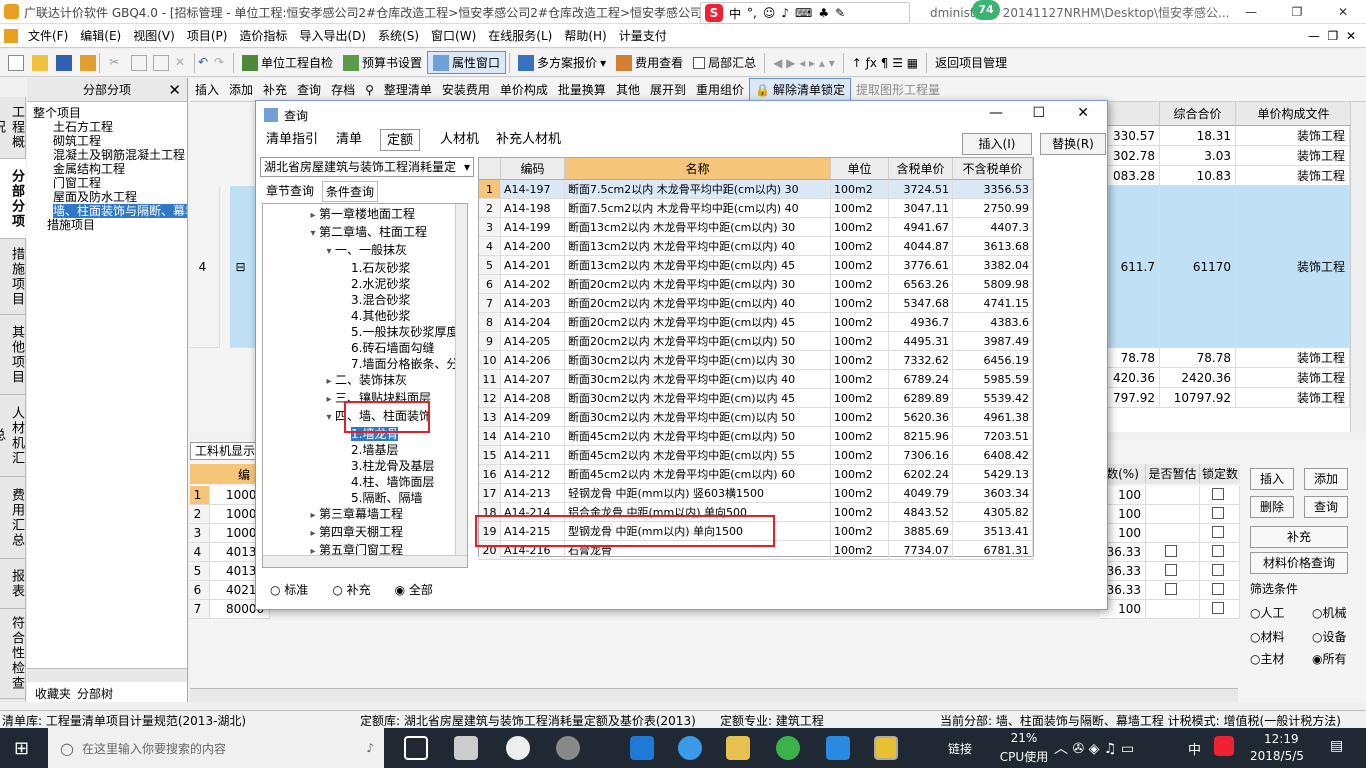  Describe the element at coordinates (993, 227) in the screenshot. I see `quota-price-notax-cell: 4407.3` at that location.